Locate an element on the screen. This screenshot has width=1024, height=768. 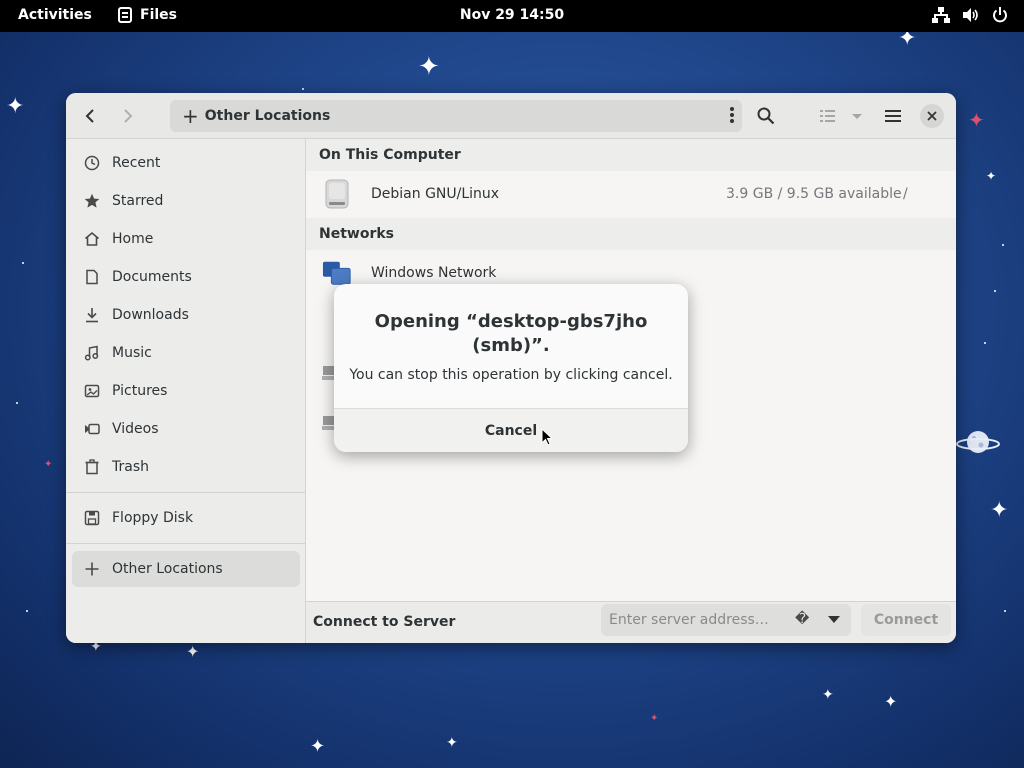
close-button is located at coordinates (932, 116).